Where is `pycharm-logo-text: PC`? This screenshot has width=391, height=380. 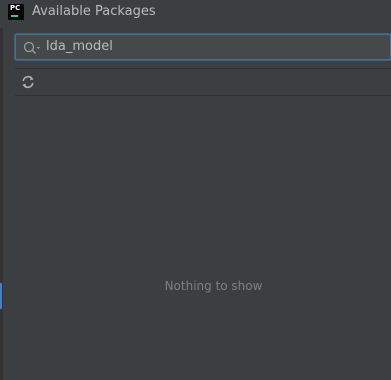
pycharm-logo-text: PC is located at coordinates (15, 8).